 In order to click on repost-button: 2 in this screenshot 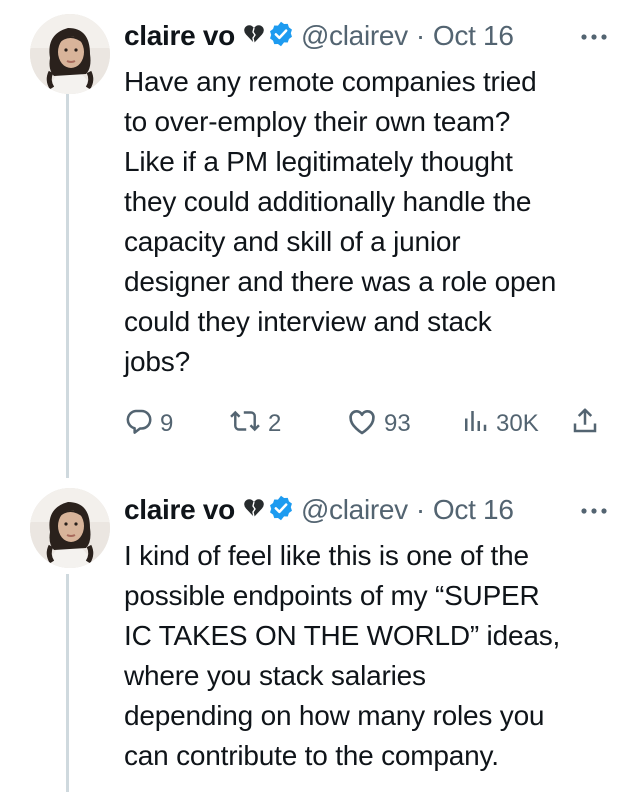, I will do `click(254, 424)`.